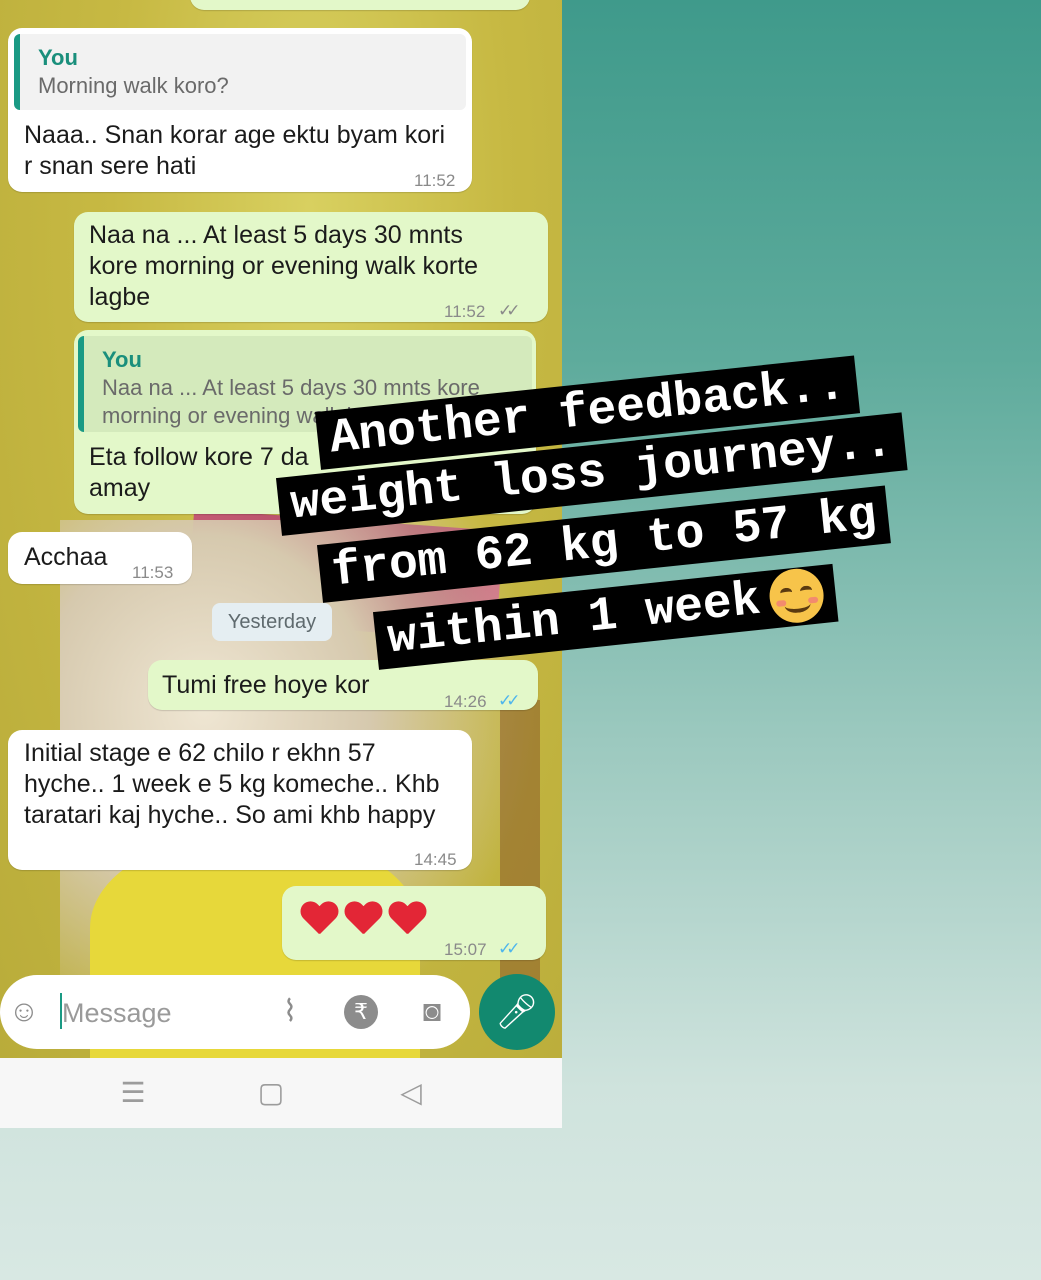  I want to click on quoted-message: You Morning walk koro?, so click(240, 72).